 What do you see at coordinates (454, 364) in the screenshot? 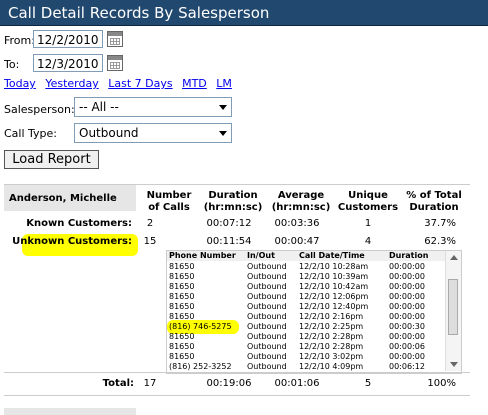
I see `scroll-down-icon` at bounding box center [454, 364].